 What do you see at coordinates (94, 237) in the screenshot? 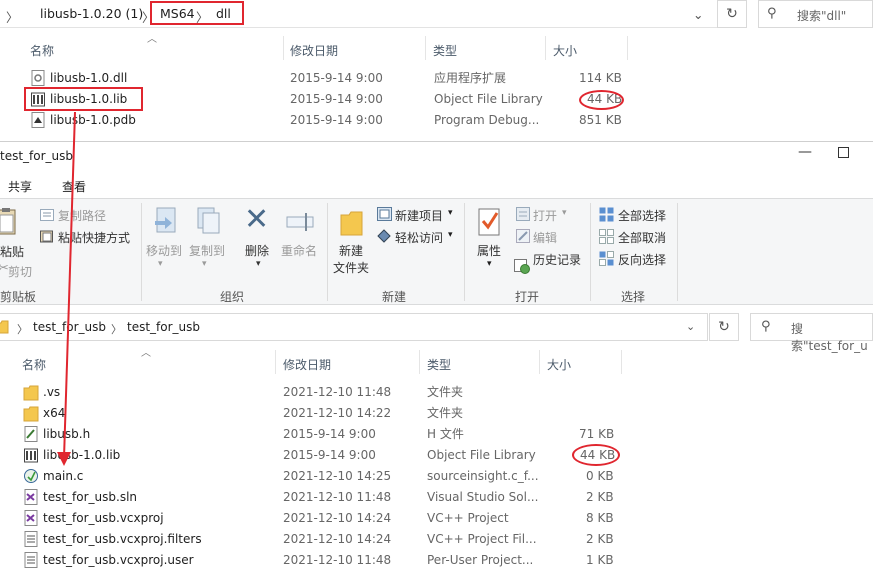
I see `paste-shortcut-button: 粘贴快捷方式` at bounding box center [94, 237].